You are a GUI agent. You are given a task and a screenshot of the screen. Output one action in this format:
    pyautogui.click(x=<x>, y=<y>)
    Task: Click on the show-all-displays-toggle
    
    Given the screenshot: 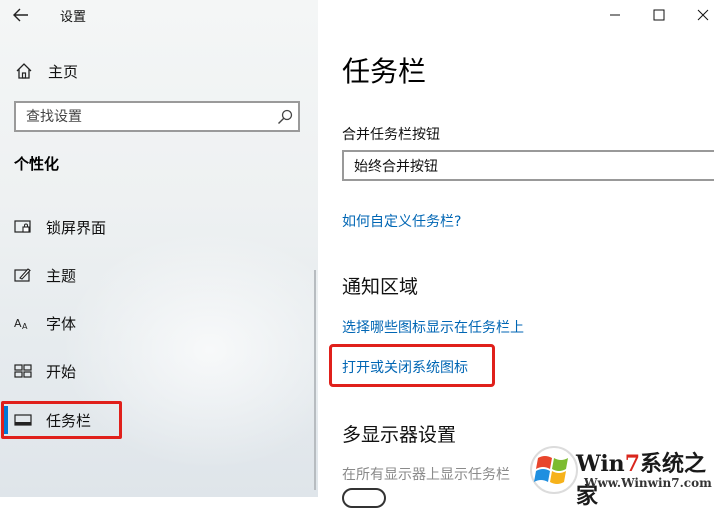 What is the action you would take?
    pyautogui.click(x=364, y=498)
    